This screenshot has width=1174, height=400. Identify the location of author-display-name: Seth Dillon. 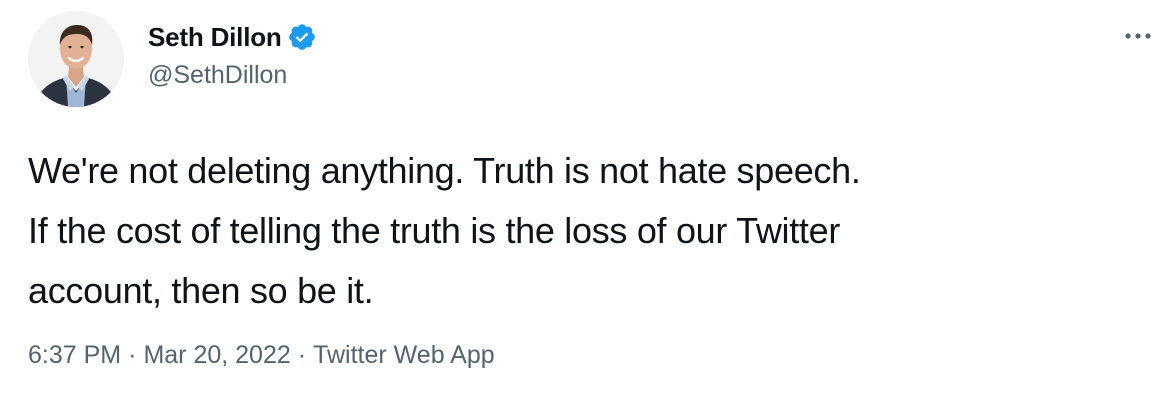
(215, 37).